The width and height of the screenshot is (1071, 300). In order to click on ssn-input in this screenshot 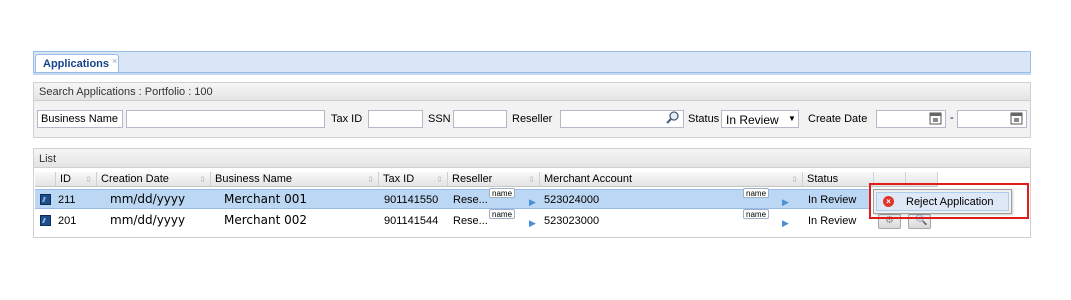, I will do `click(480, 119)`.